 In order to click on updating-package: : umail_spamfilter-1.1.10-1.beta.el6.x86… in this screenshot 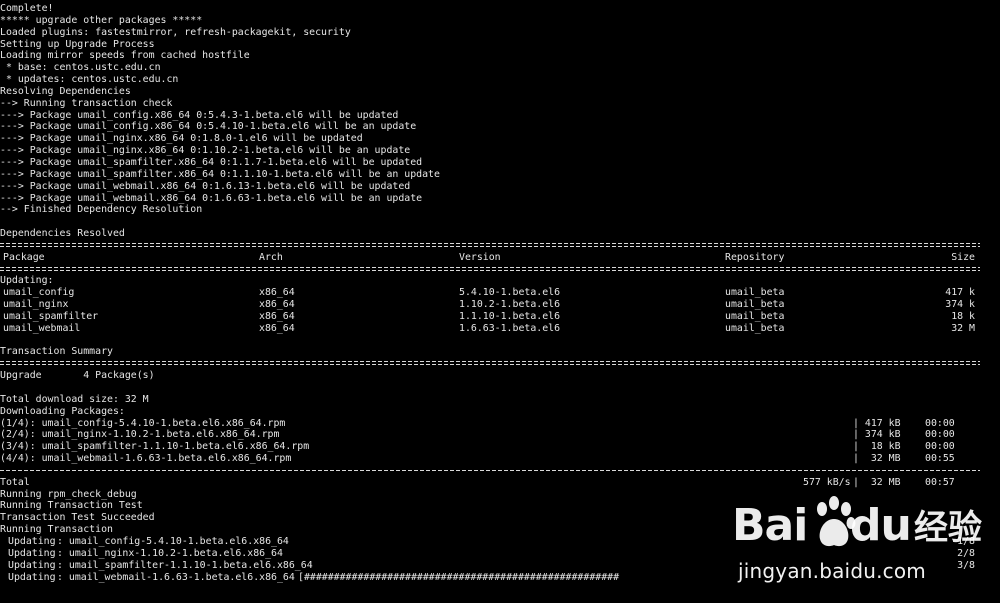, I will do `click(185, 565)`.